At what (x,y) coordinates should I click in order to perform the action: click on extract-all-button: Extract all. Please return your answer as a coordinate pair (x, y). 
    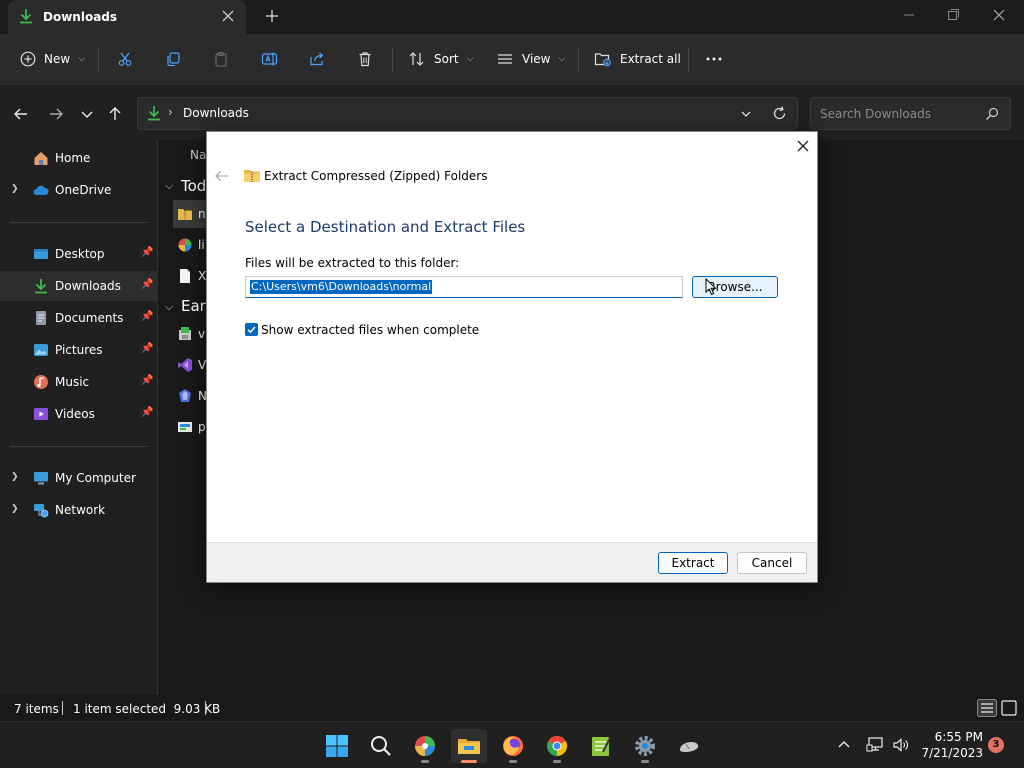
    Looking at the image, I should click on (637, 59).